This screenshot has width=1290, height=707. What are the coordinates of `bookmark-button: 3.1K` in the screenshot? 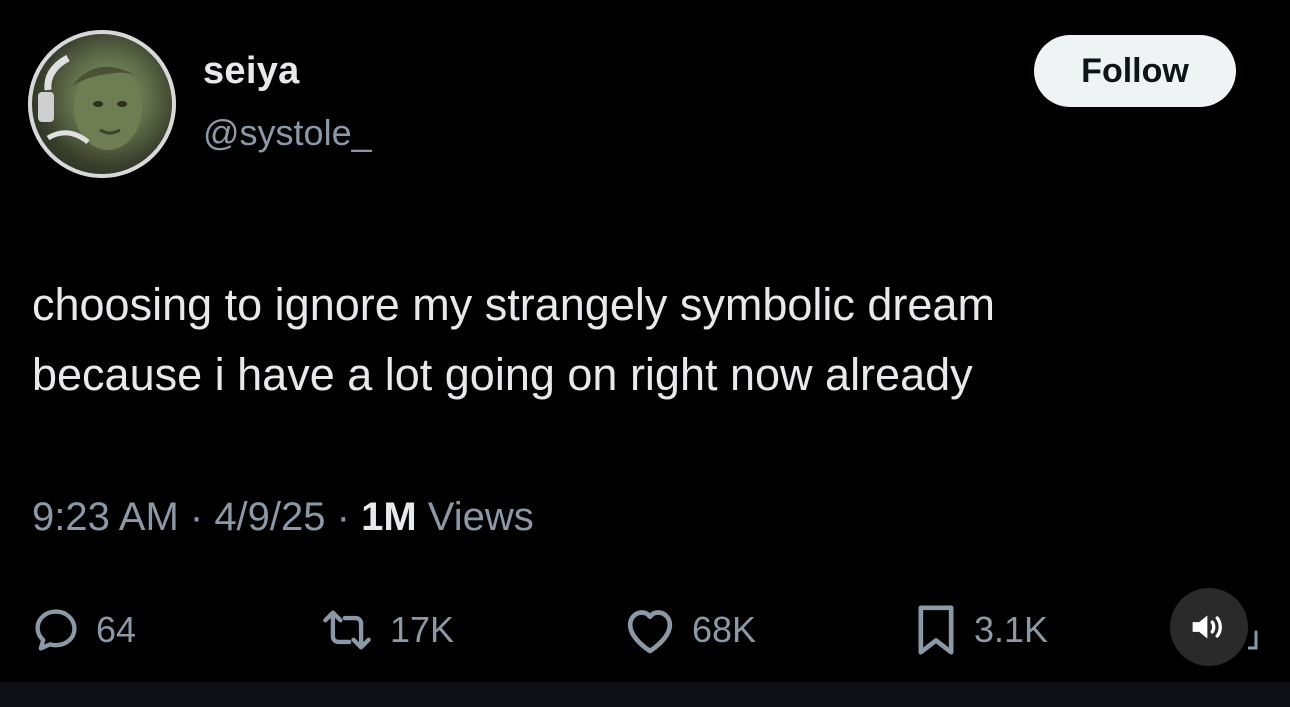 It's located at (980, 630).